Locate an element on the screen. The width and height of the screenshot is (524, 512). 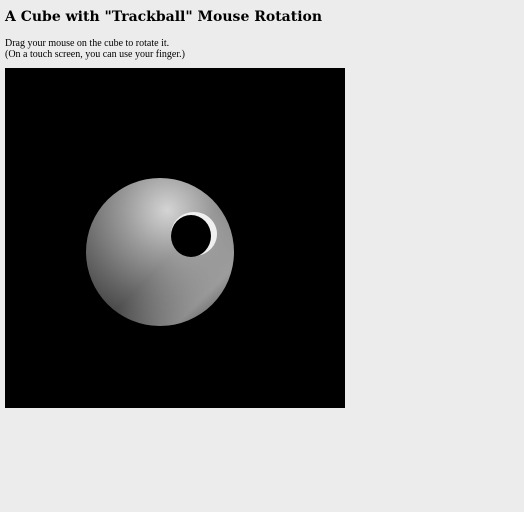
object-rim-light is located at coordinates (160, 252).